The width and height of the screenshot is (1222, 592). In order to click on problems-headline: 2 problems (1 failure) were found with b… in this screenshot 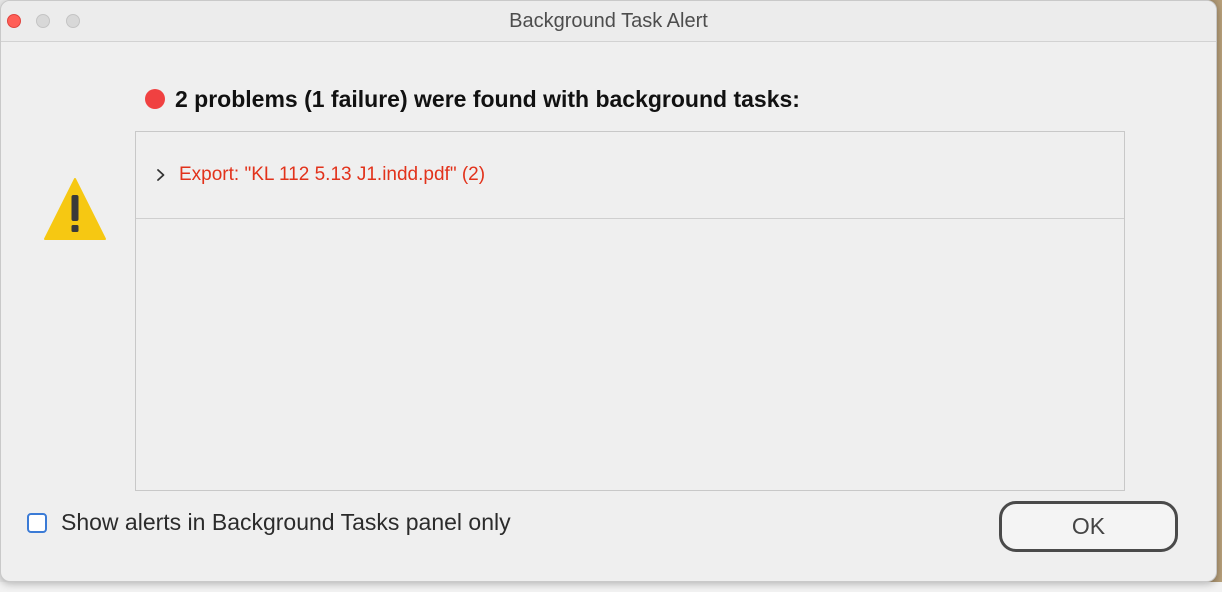, I will do `click(472, 99)`.